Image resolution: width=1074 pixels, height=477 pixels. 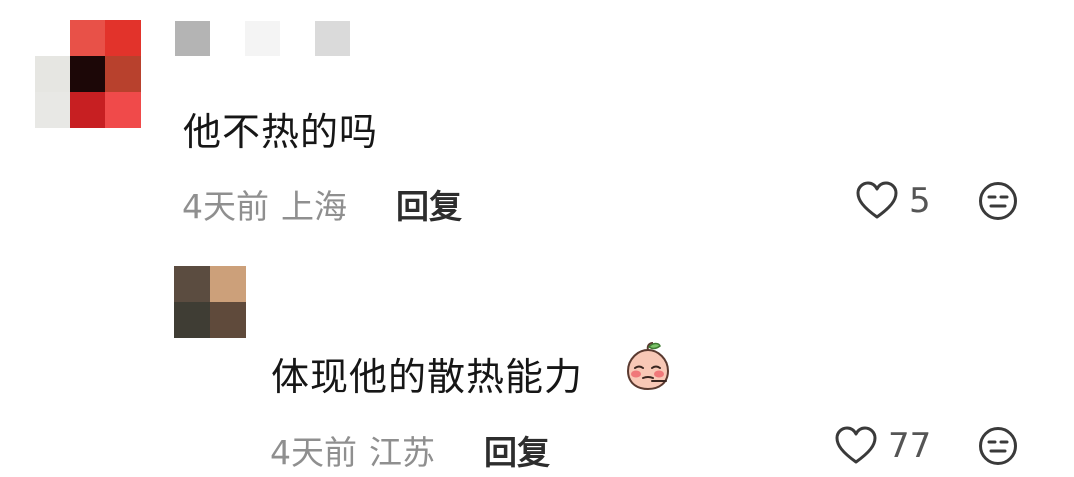 I want to click on reply-meta: 4天前 江苏, so click(x=358, y=450).